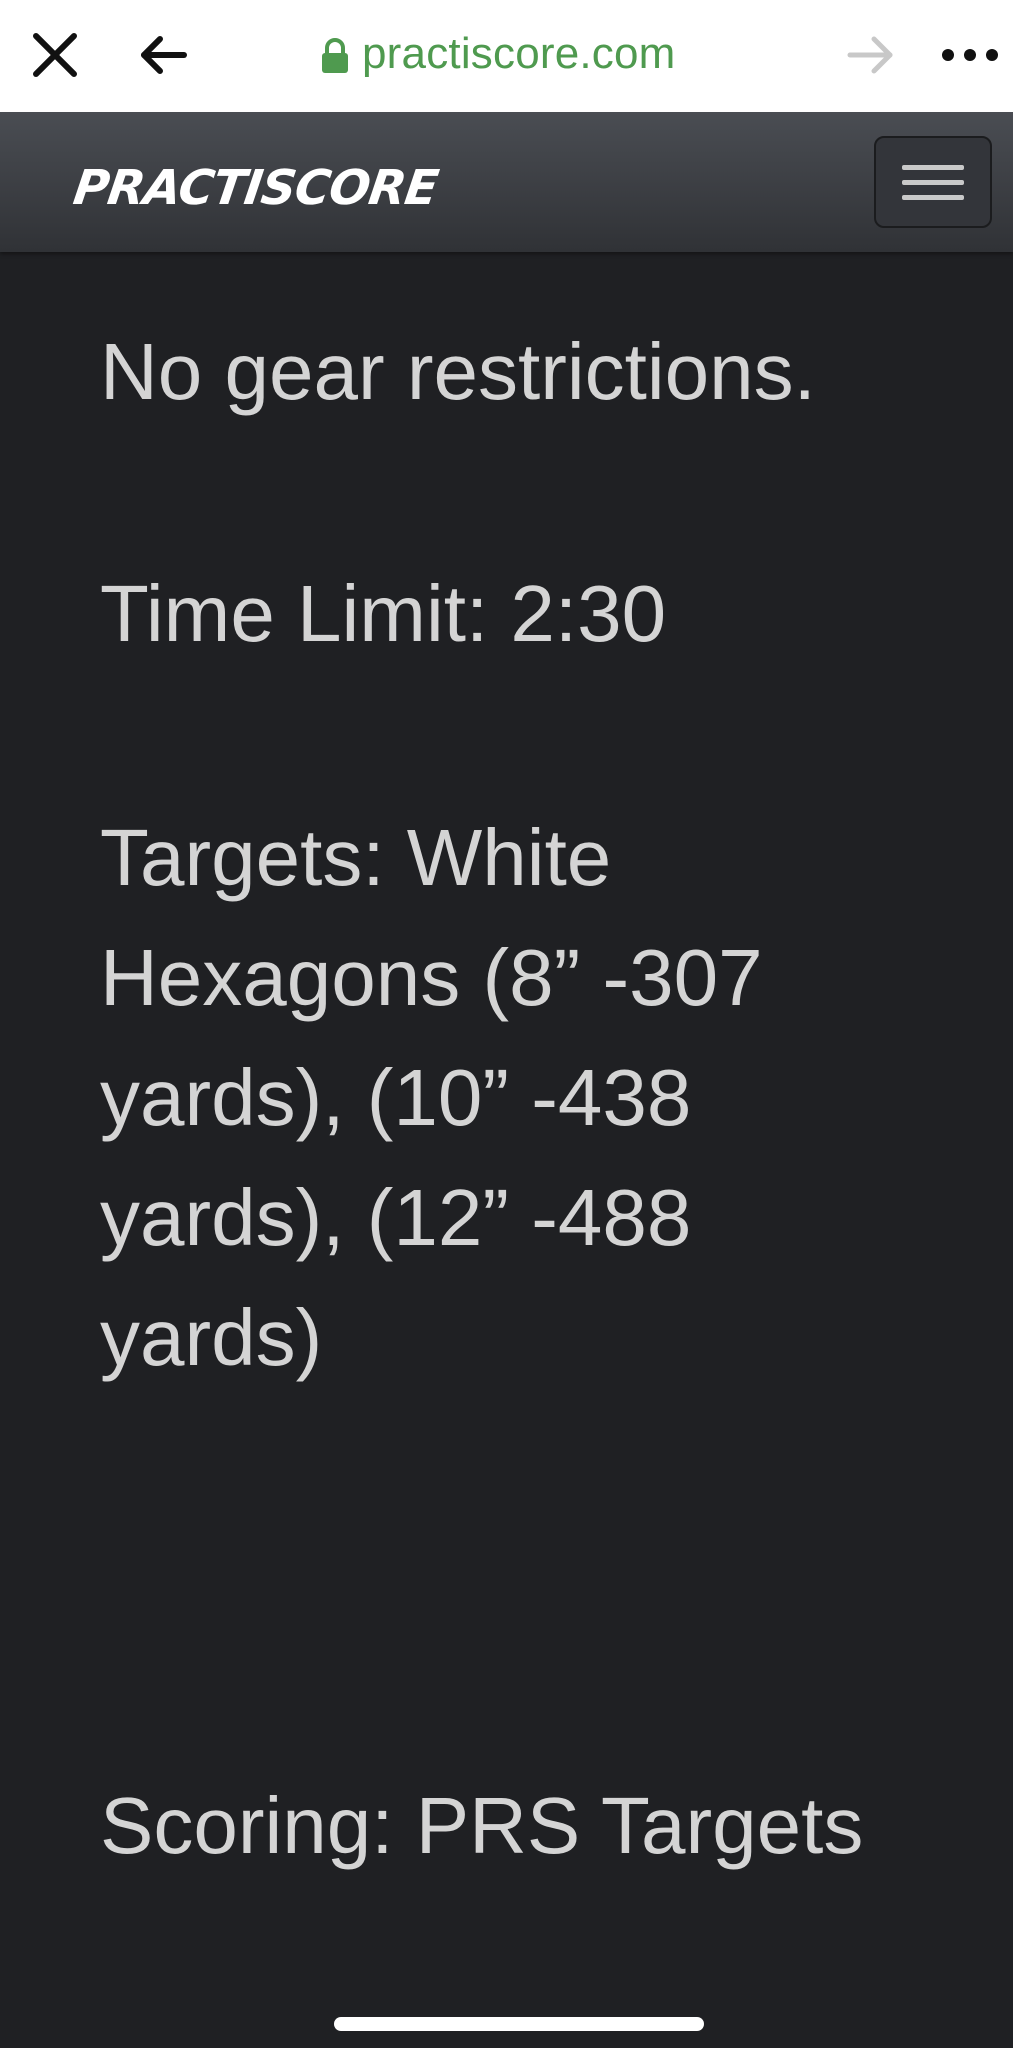 The image size is (1013, 2048). Describe the element at coordinates (396, 1217) in the screenshot. I see `targets-line: yards), (12” -488` at that location.